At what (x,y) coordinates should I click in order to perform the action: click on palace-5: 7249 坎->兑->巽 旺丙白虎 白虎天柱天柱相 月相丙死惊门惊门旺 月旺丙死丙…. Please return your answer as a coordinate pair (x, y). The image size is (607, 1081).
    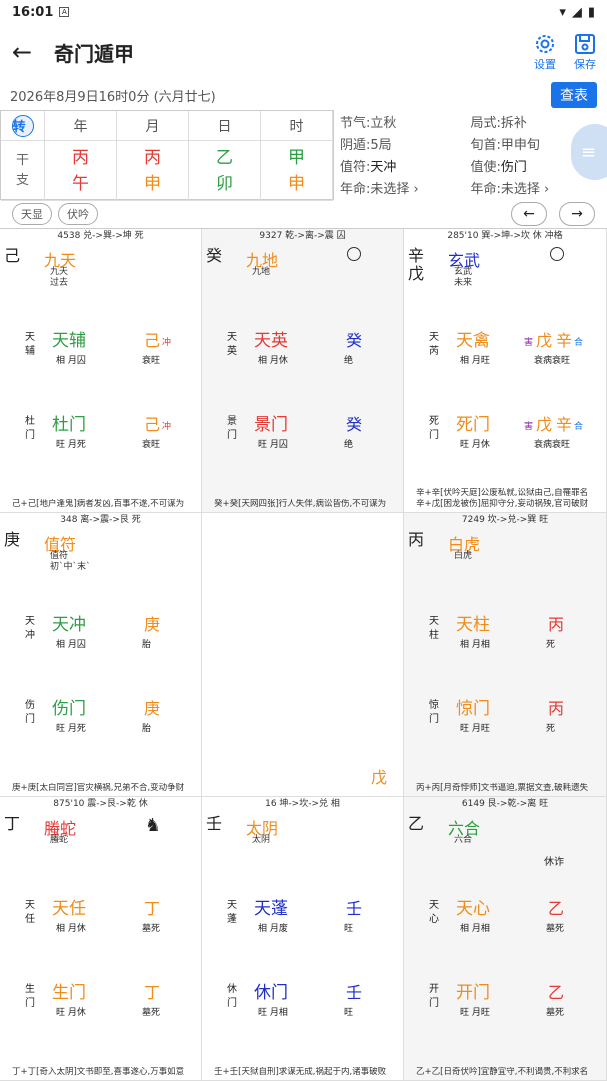
    Looking at the image, I should click on (505, 655).